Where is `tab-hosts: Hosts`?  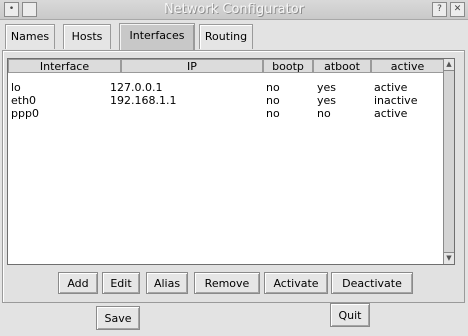
tab-hosts: Hosts is located at coordinates (87, 36).